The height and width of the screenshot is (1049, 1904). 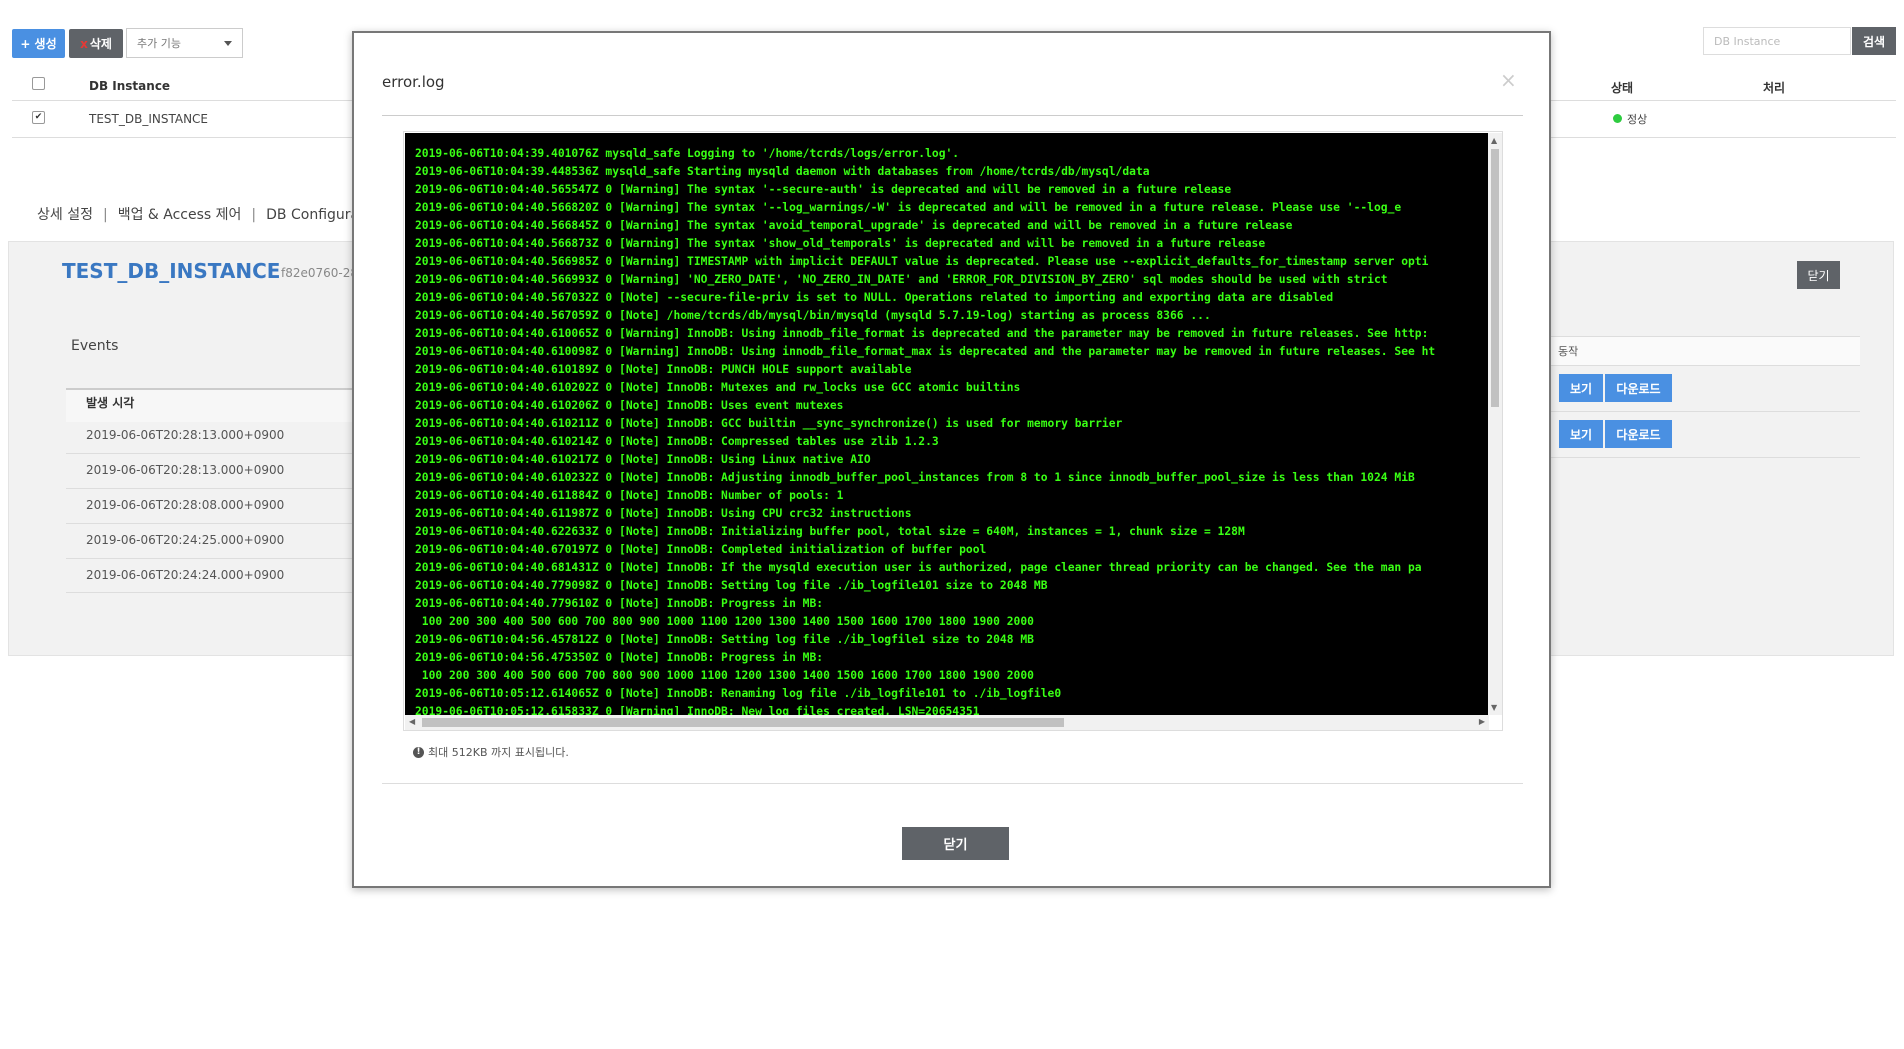 I want to click on search-input: DB Instance, so click(x=1777, y=41).